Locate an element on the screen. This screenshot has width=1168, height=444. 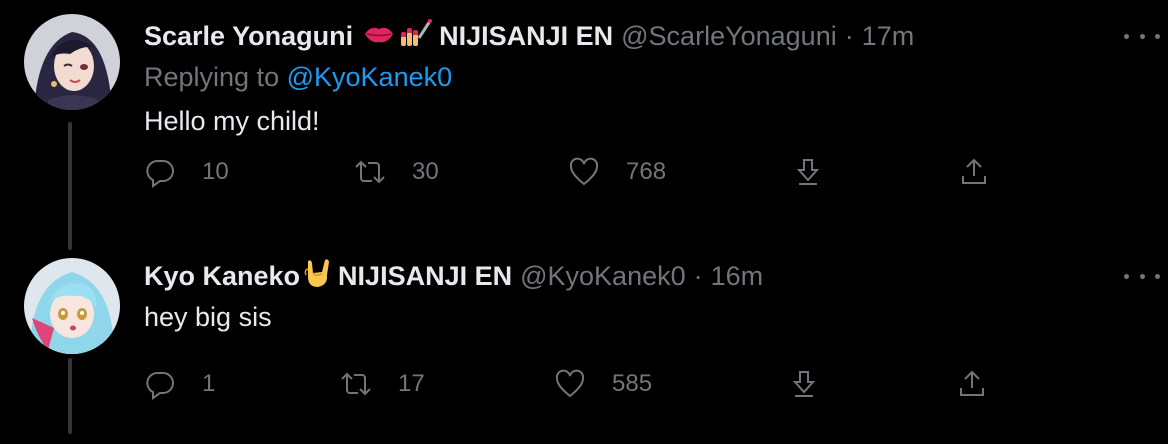
nail-polish-emoji is located at coordinates (416, 36).